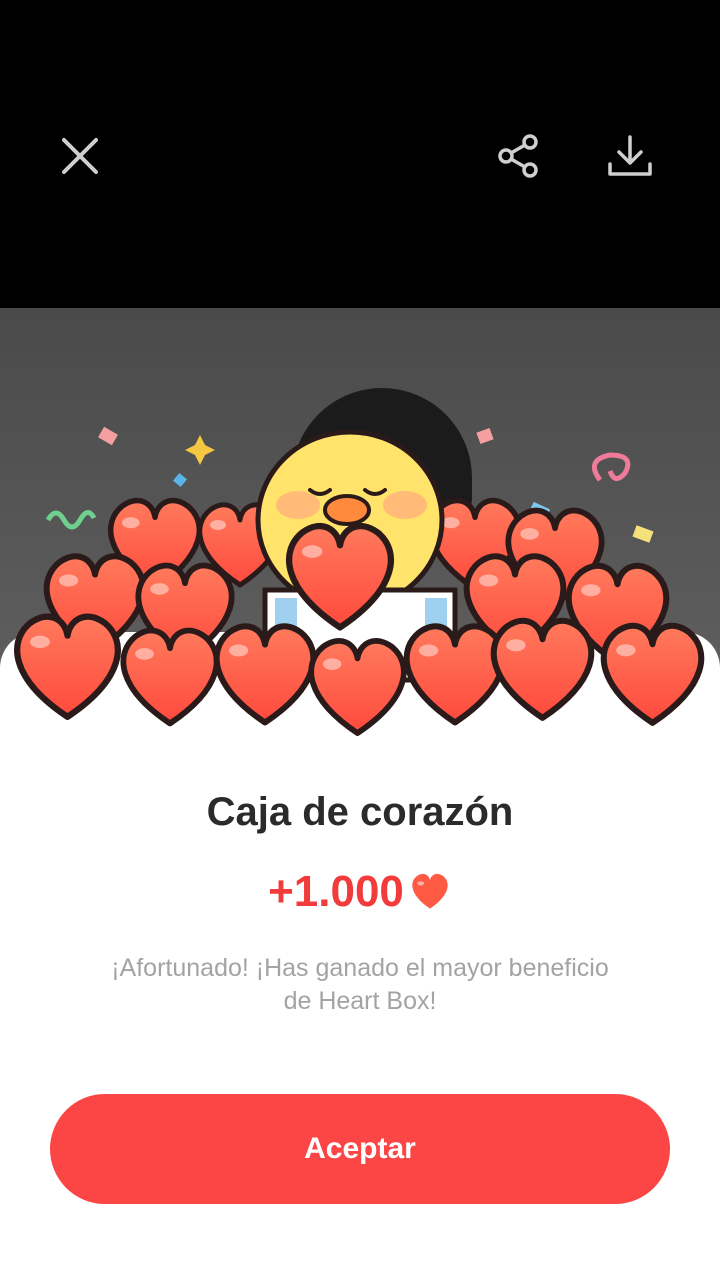 The image size is (720, 1280). What do you see at coordinates (360, 1149) in the screenshot?
I see `accept-button: Aceptar` at bounding box center [360, 1149].